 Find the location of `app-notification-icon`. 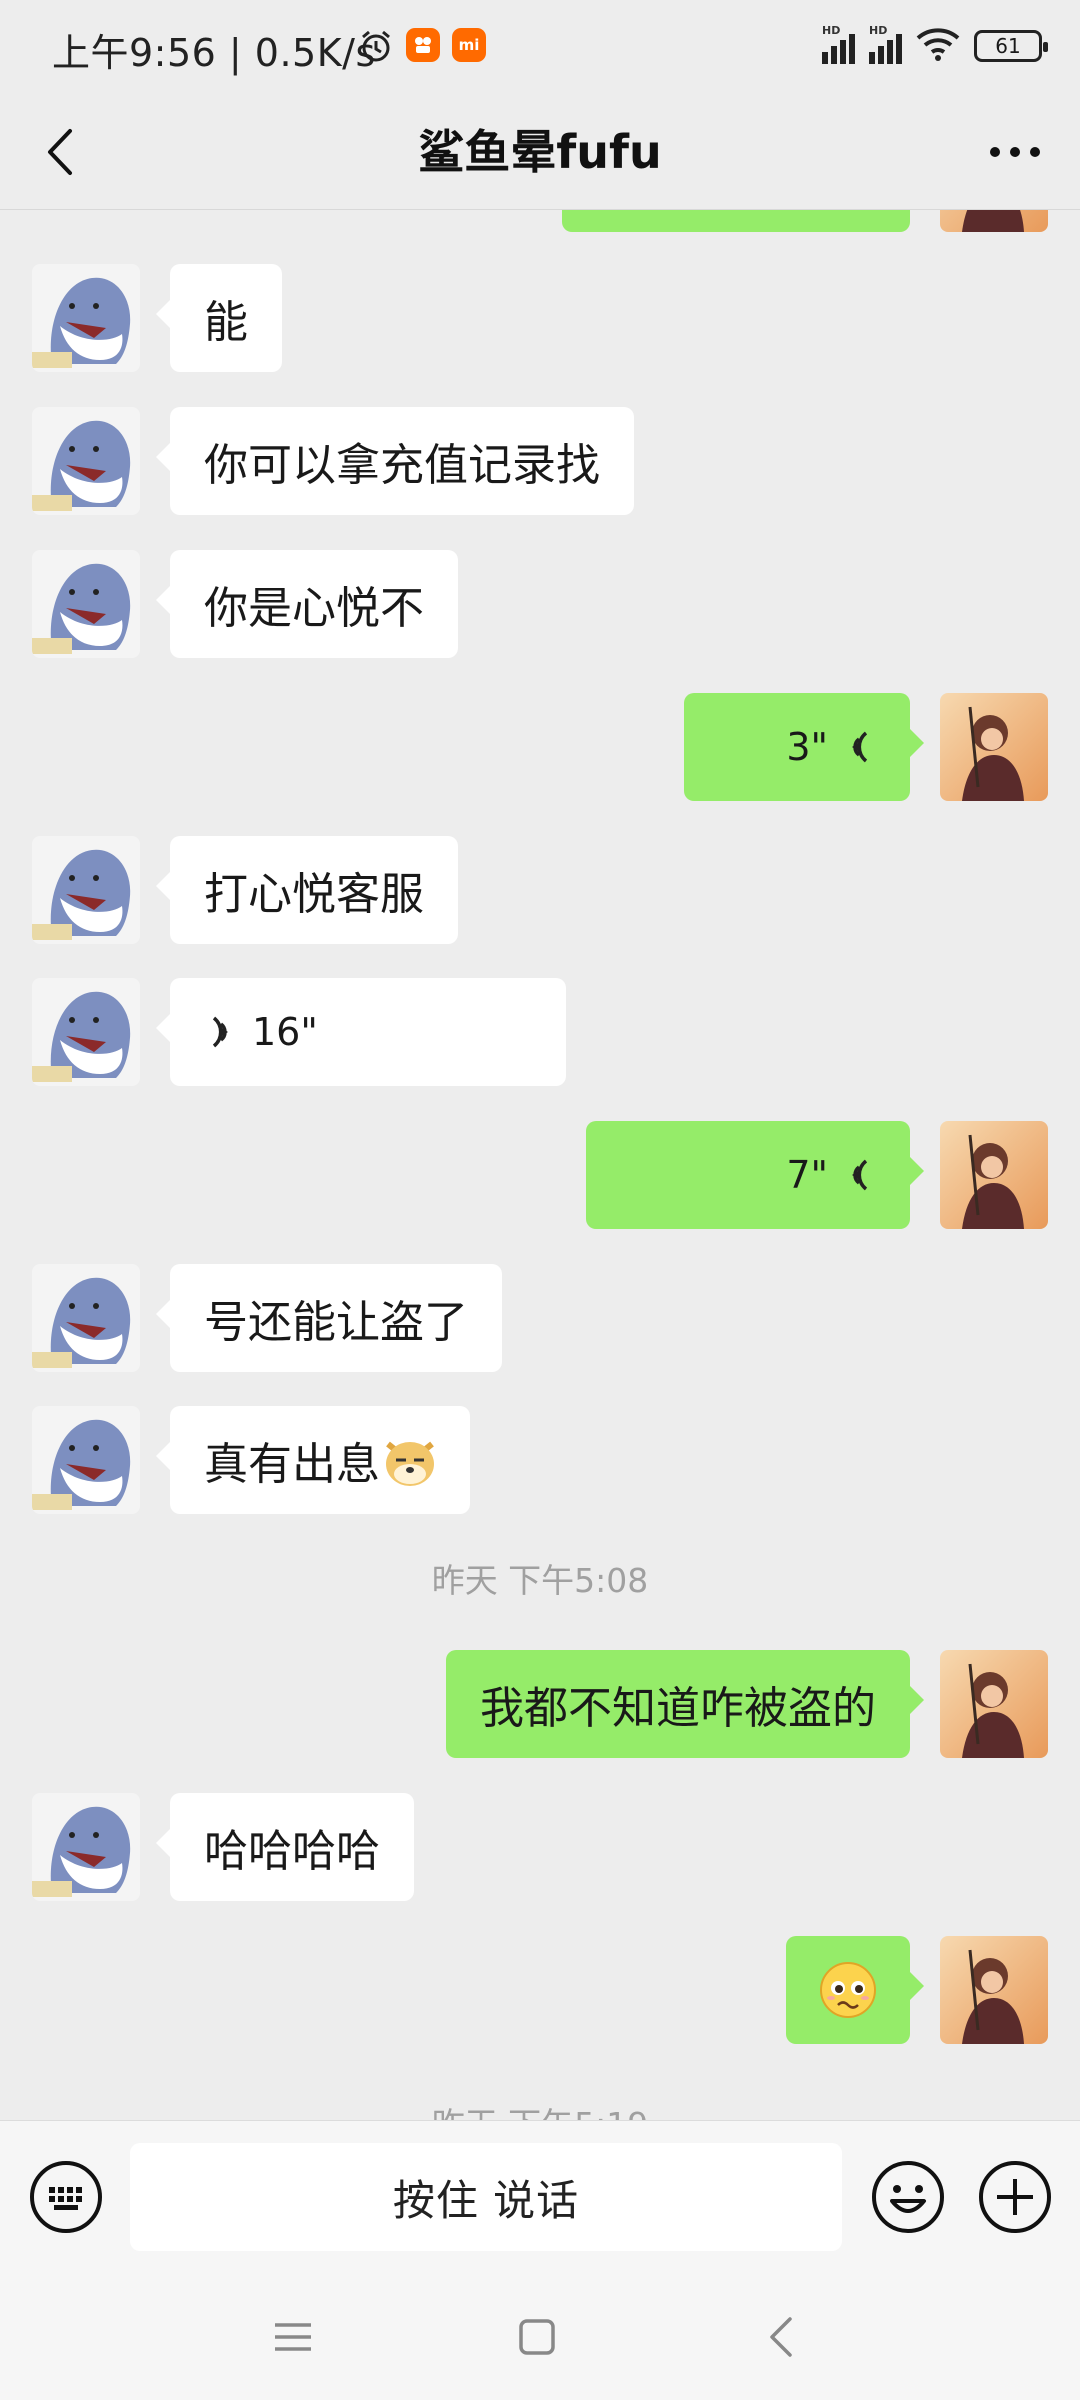

app-notification-icon is located at coordinates (423, 45).